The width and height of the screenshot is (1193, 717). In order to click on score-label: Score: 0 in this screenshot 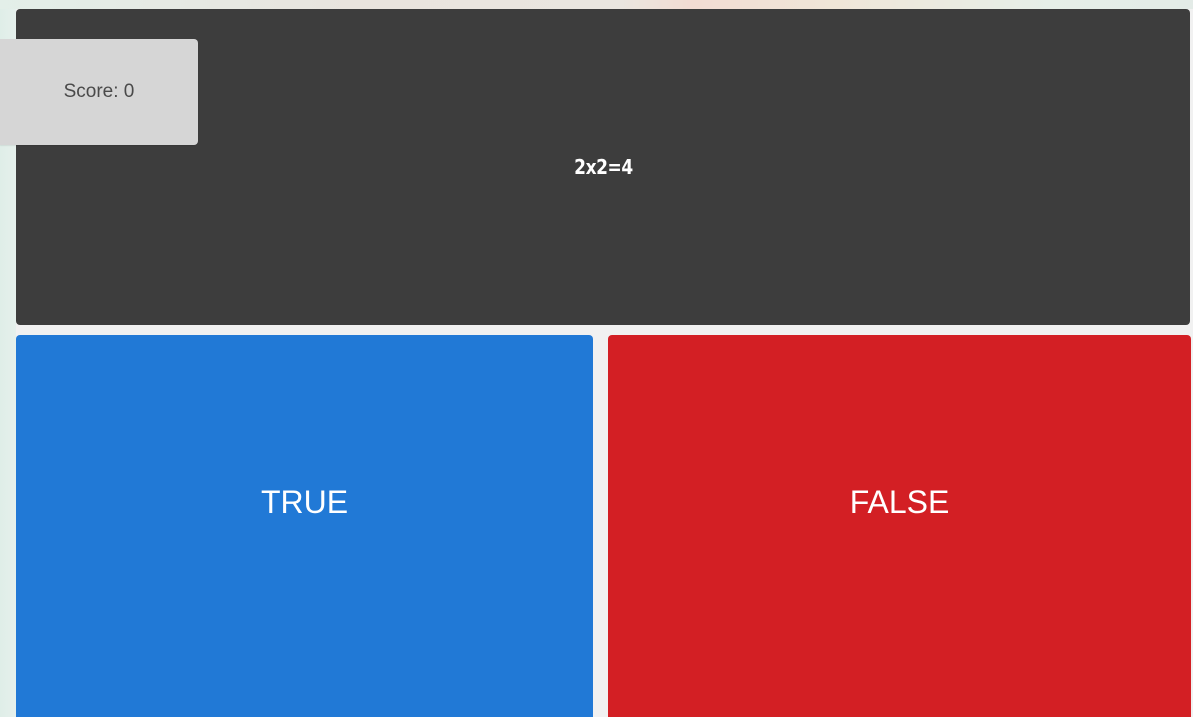, I will do `click(99, 91)`.